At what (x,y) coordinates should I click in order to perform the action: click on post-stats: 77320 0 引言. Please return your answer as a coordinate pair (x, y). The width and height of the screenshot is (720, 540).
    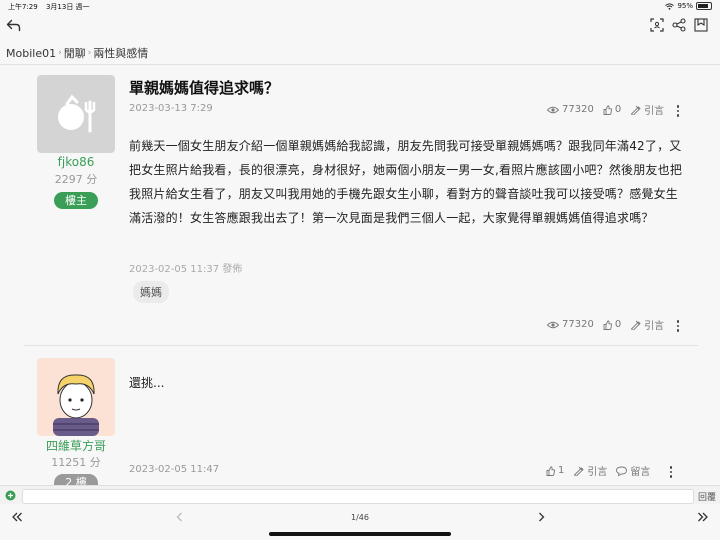
    Looking at the image, I should click on (605, 109).